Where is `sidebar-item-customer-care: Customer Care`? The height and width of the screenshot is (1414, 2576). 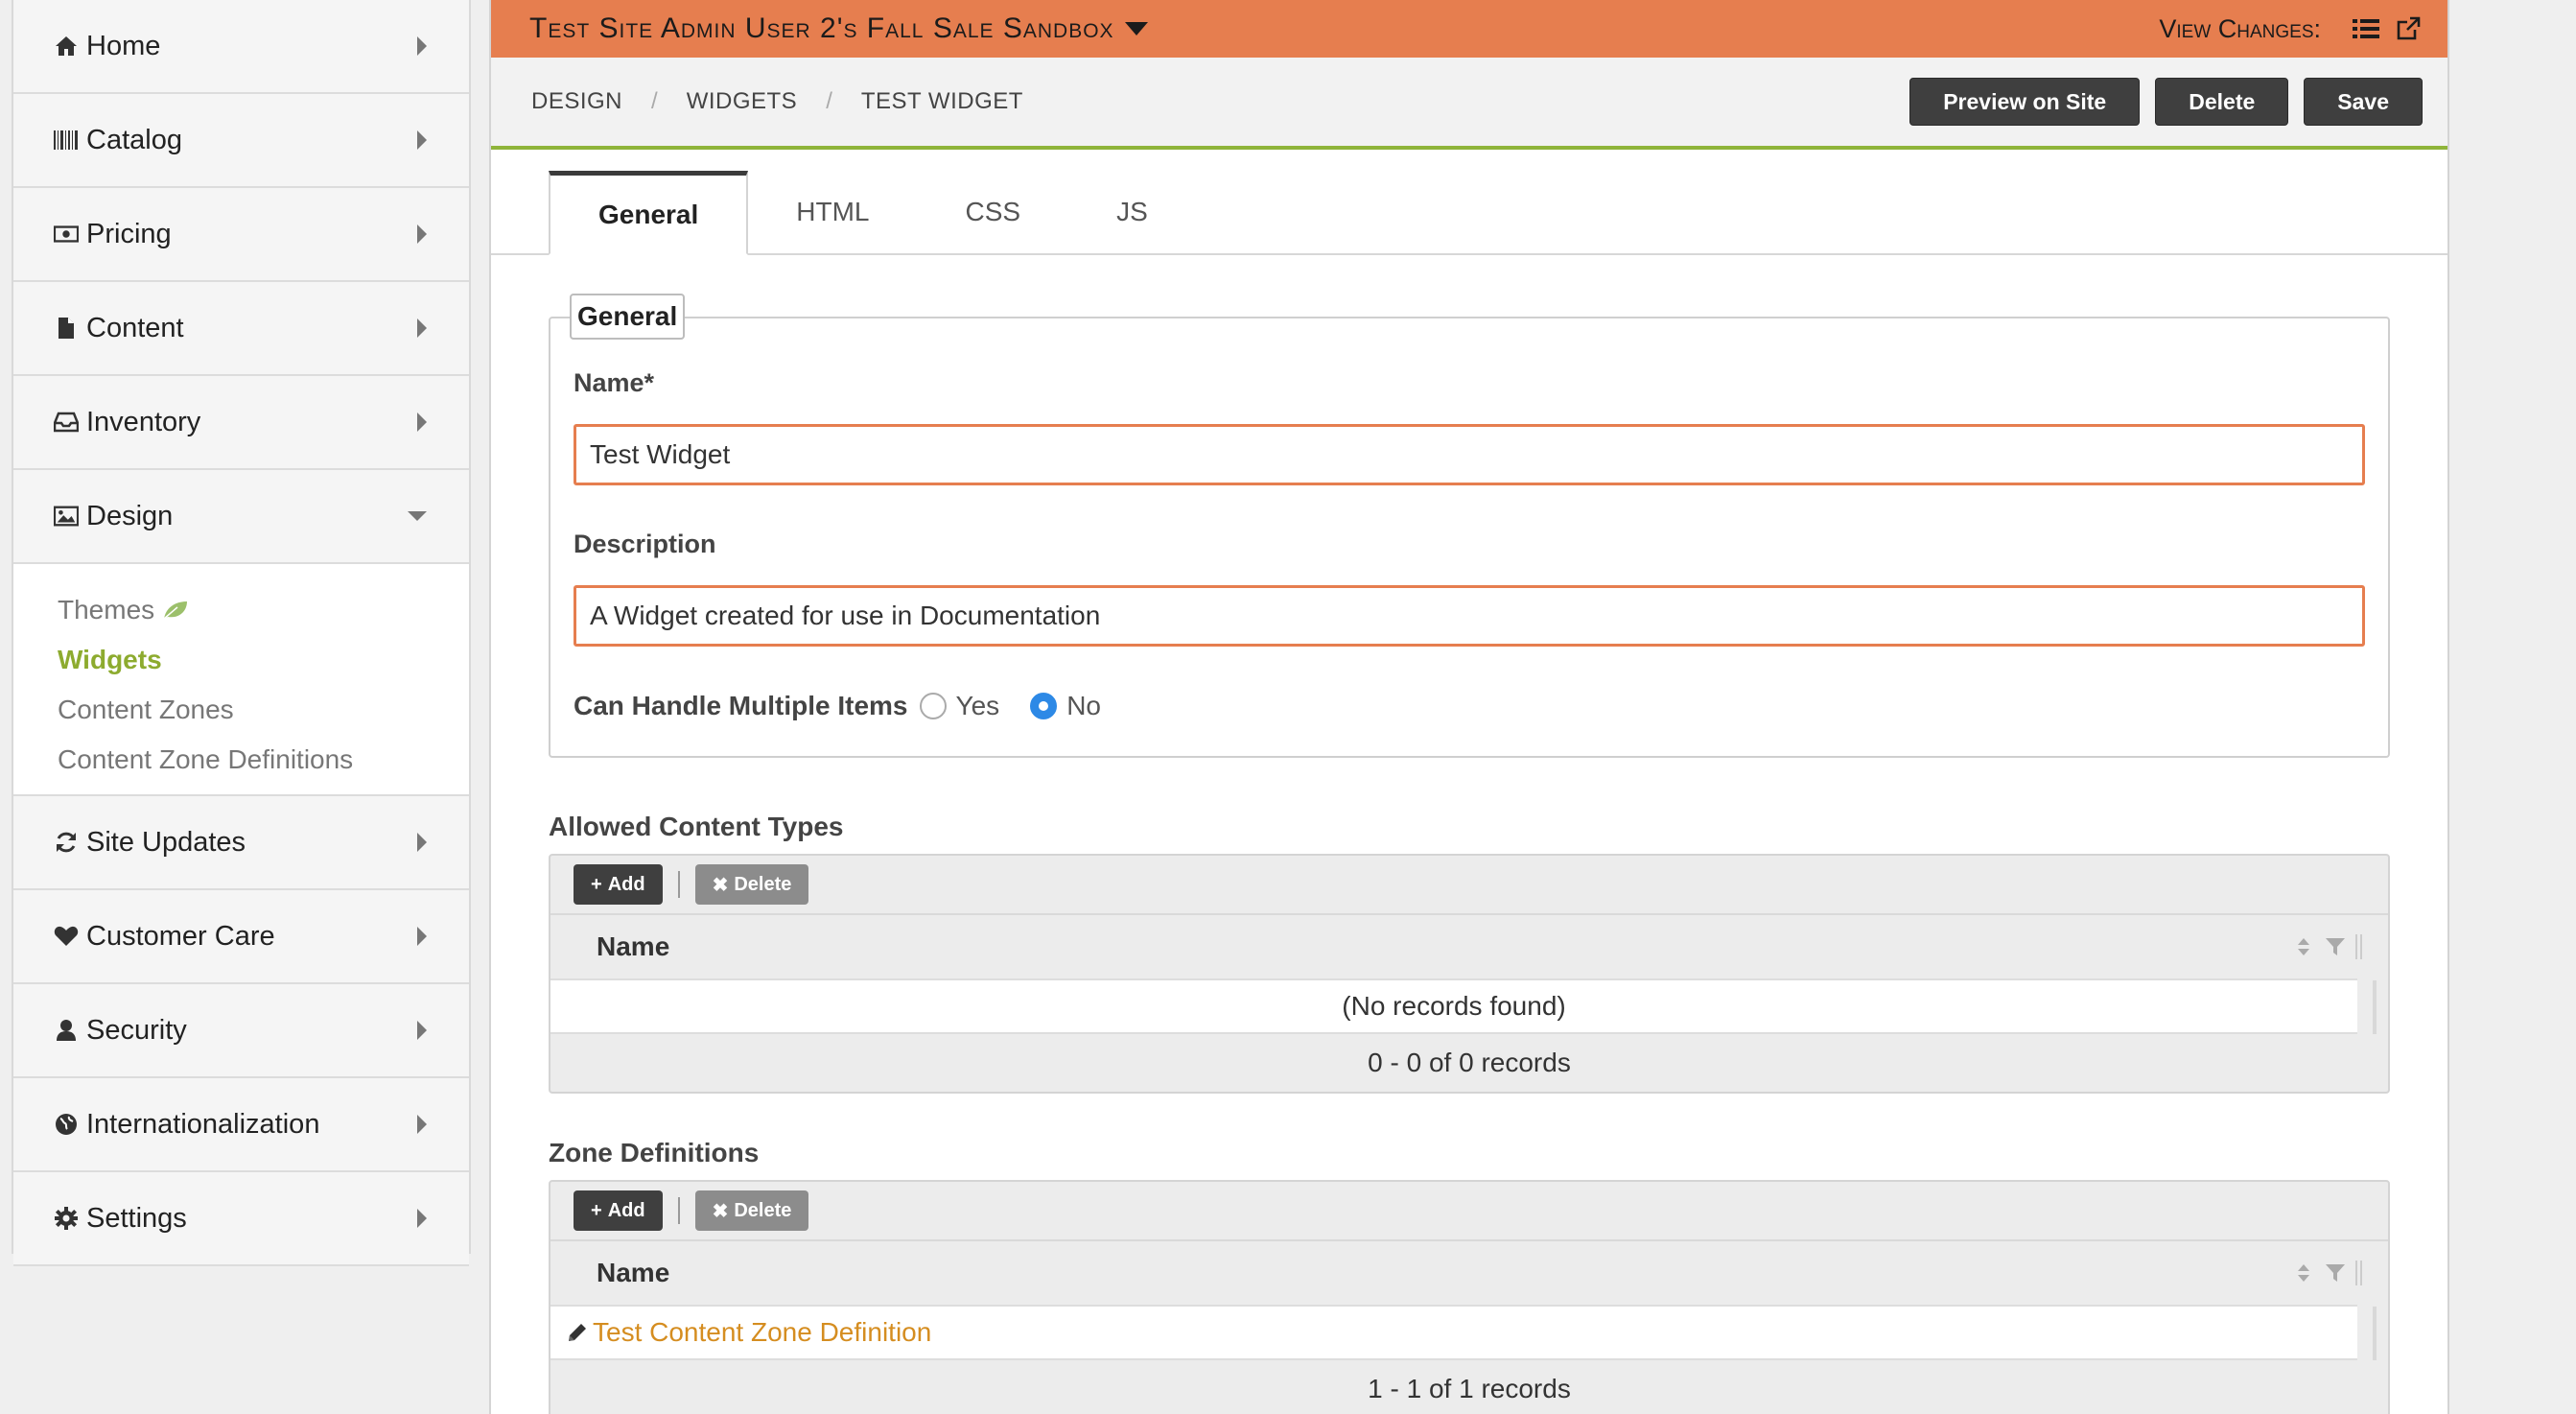 sidebar-item-customer-care: Customer Care is located at coordinates (241, 937).